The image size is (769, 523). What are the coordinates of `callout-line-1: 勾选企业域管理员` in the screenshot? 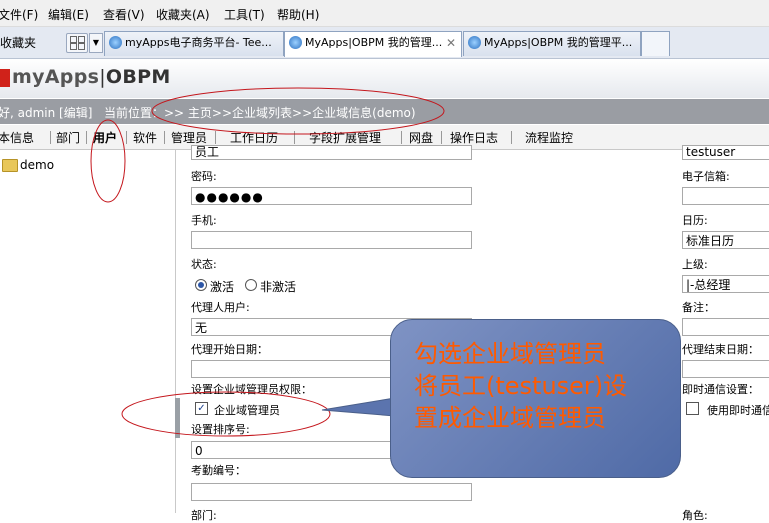 It's located at (510, 354).